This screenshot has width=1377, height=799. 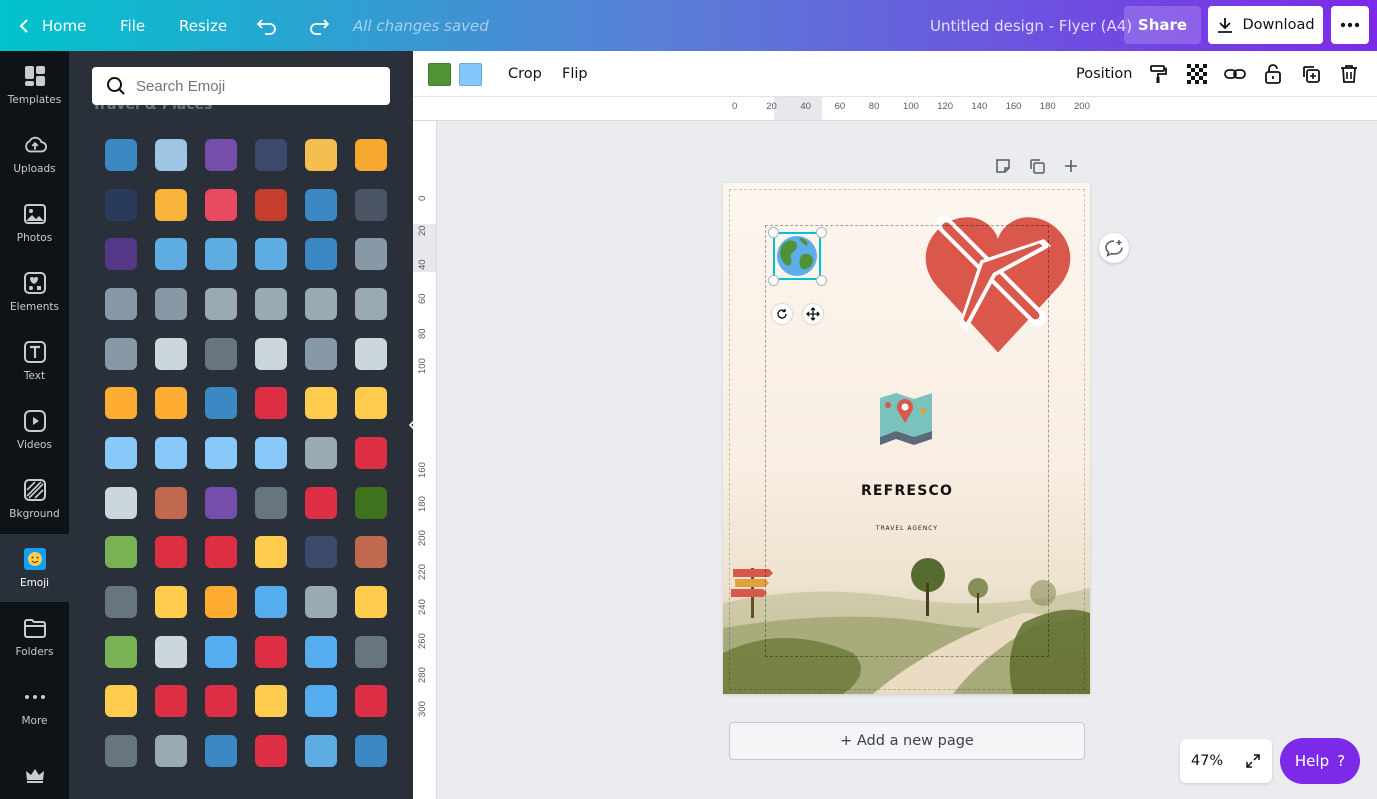 What do you see at coordinates (1197, 74) in the screenshot?
I see `transparency-button` at bounding box center [1197, 74].